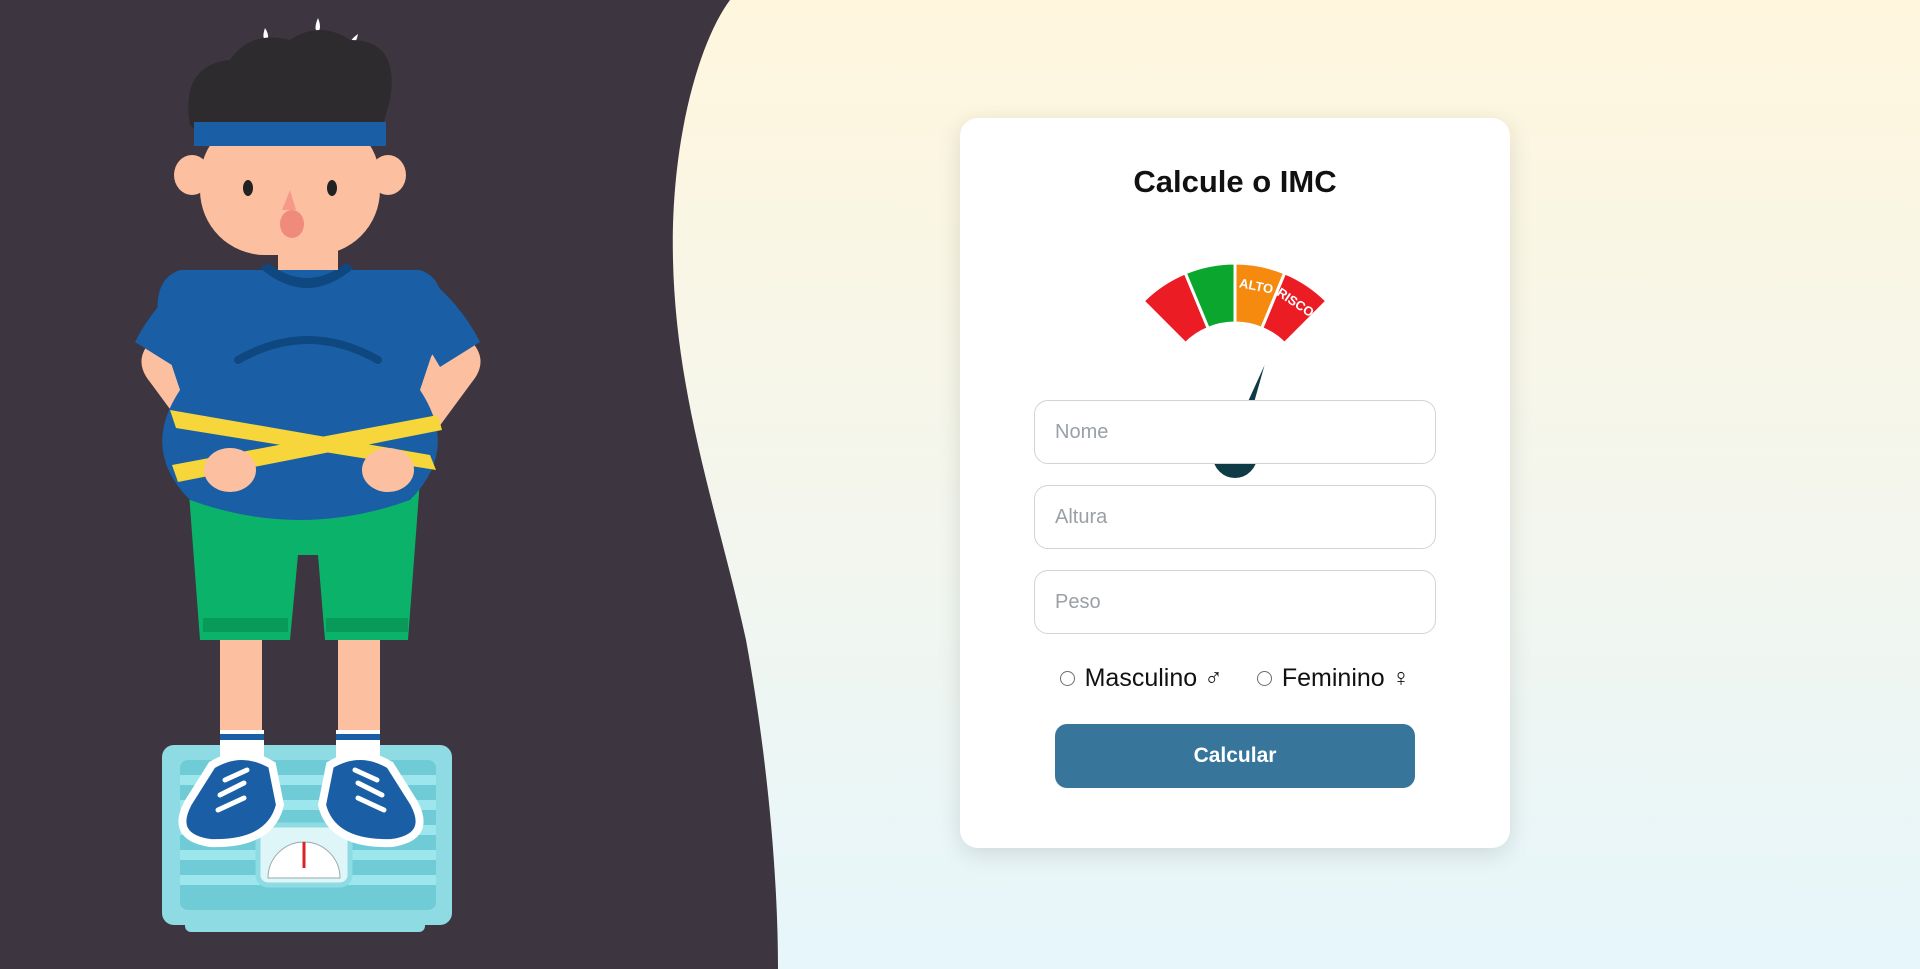 This screenshot has height=969, width=1920. Describe the element at coordinates (1235, 181) in the screenshot. I see `page-title: Calcule o IMC` at that location.